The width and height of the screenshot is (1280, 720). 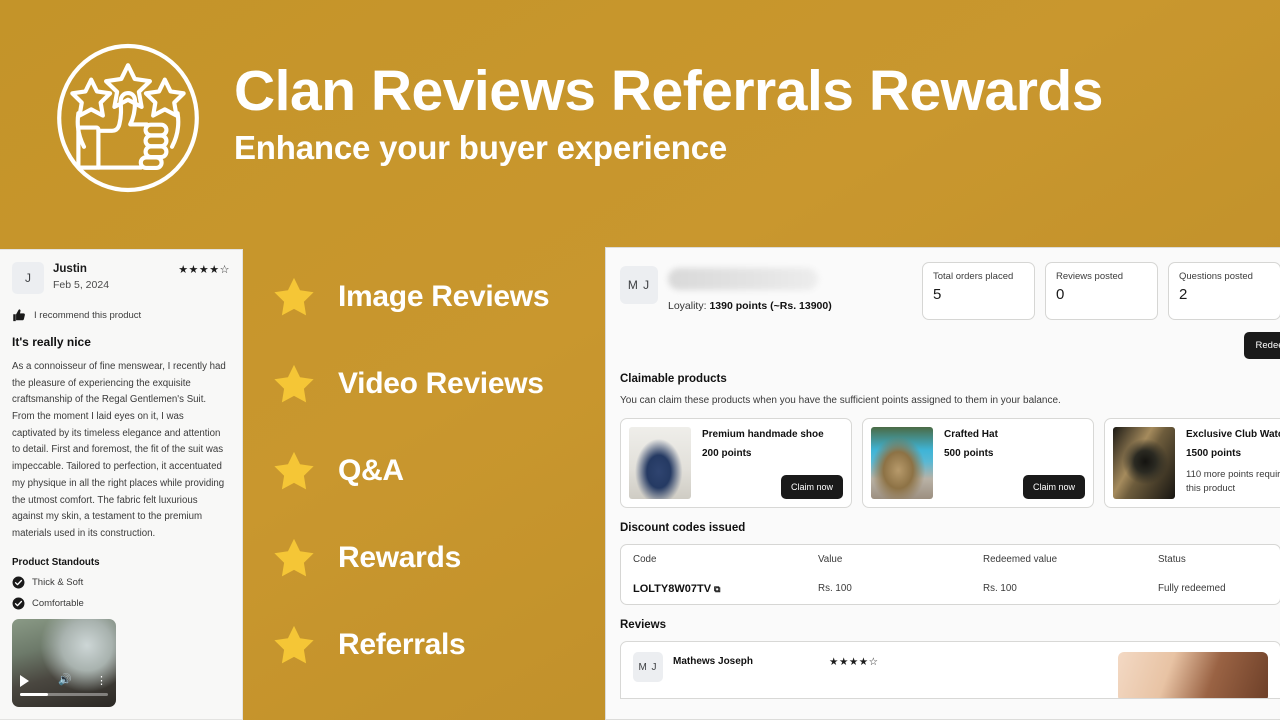 What do you see at coordinates (726, 291) in the screenshot?
I see `customer-summary: M J Loyality: 1390 points (~Rs. 13900)` at bounding box center [726, 291].